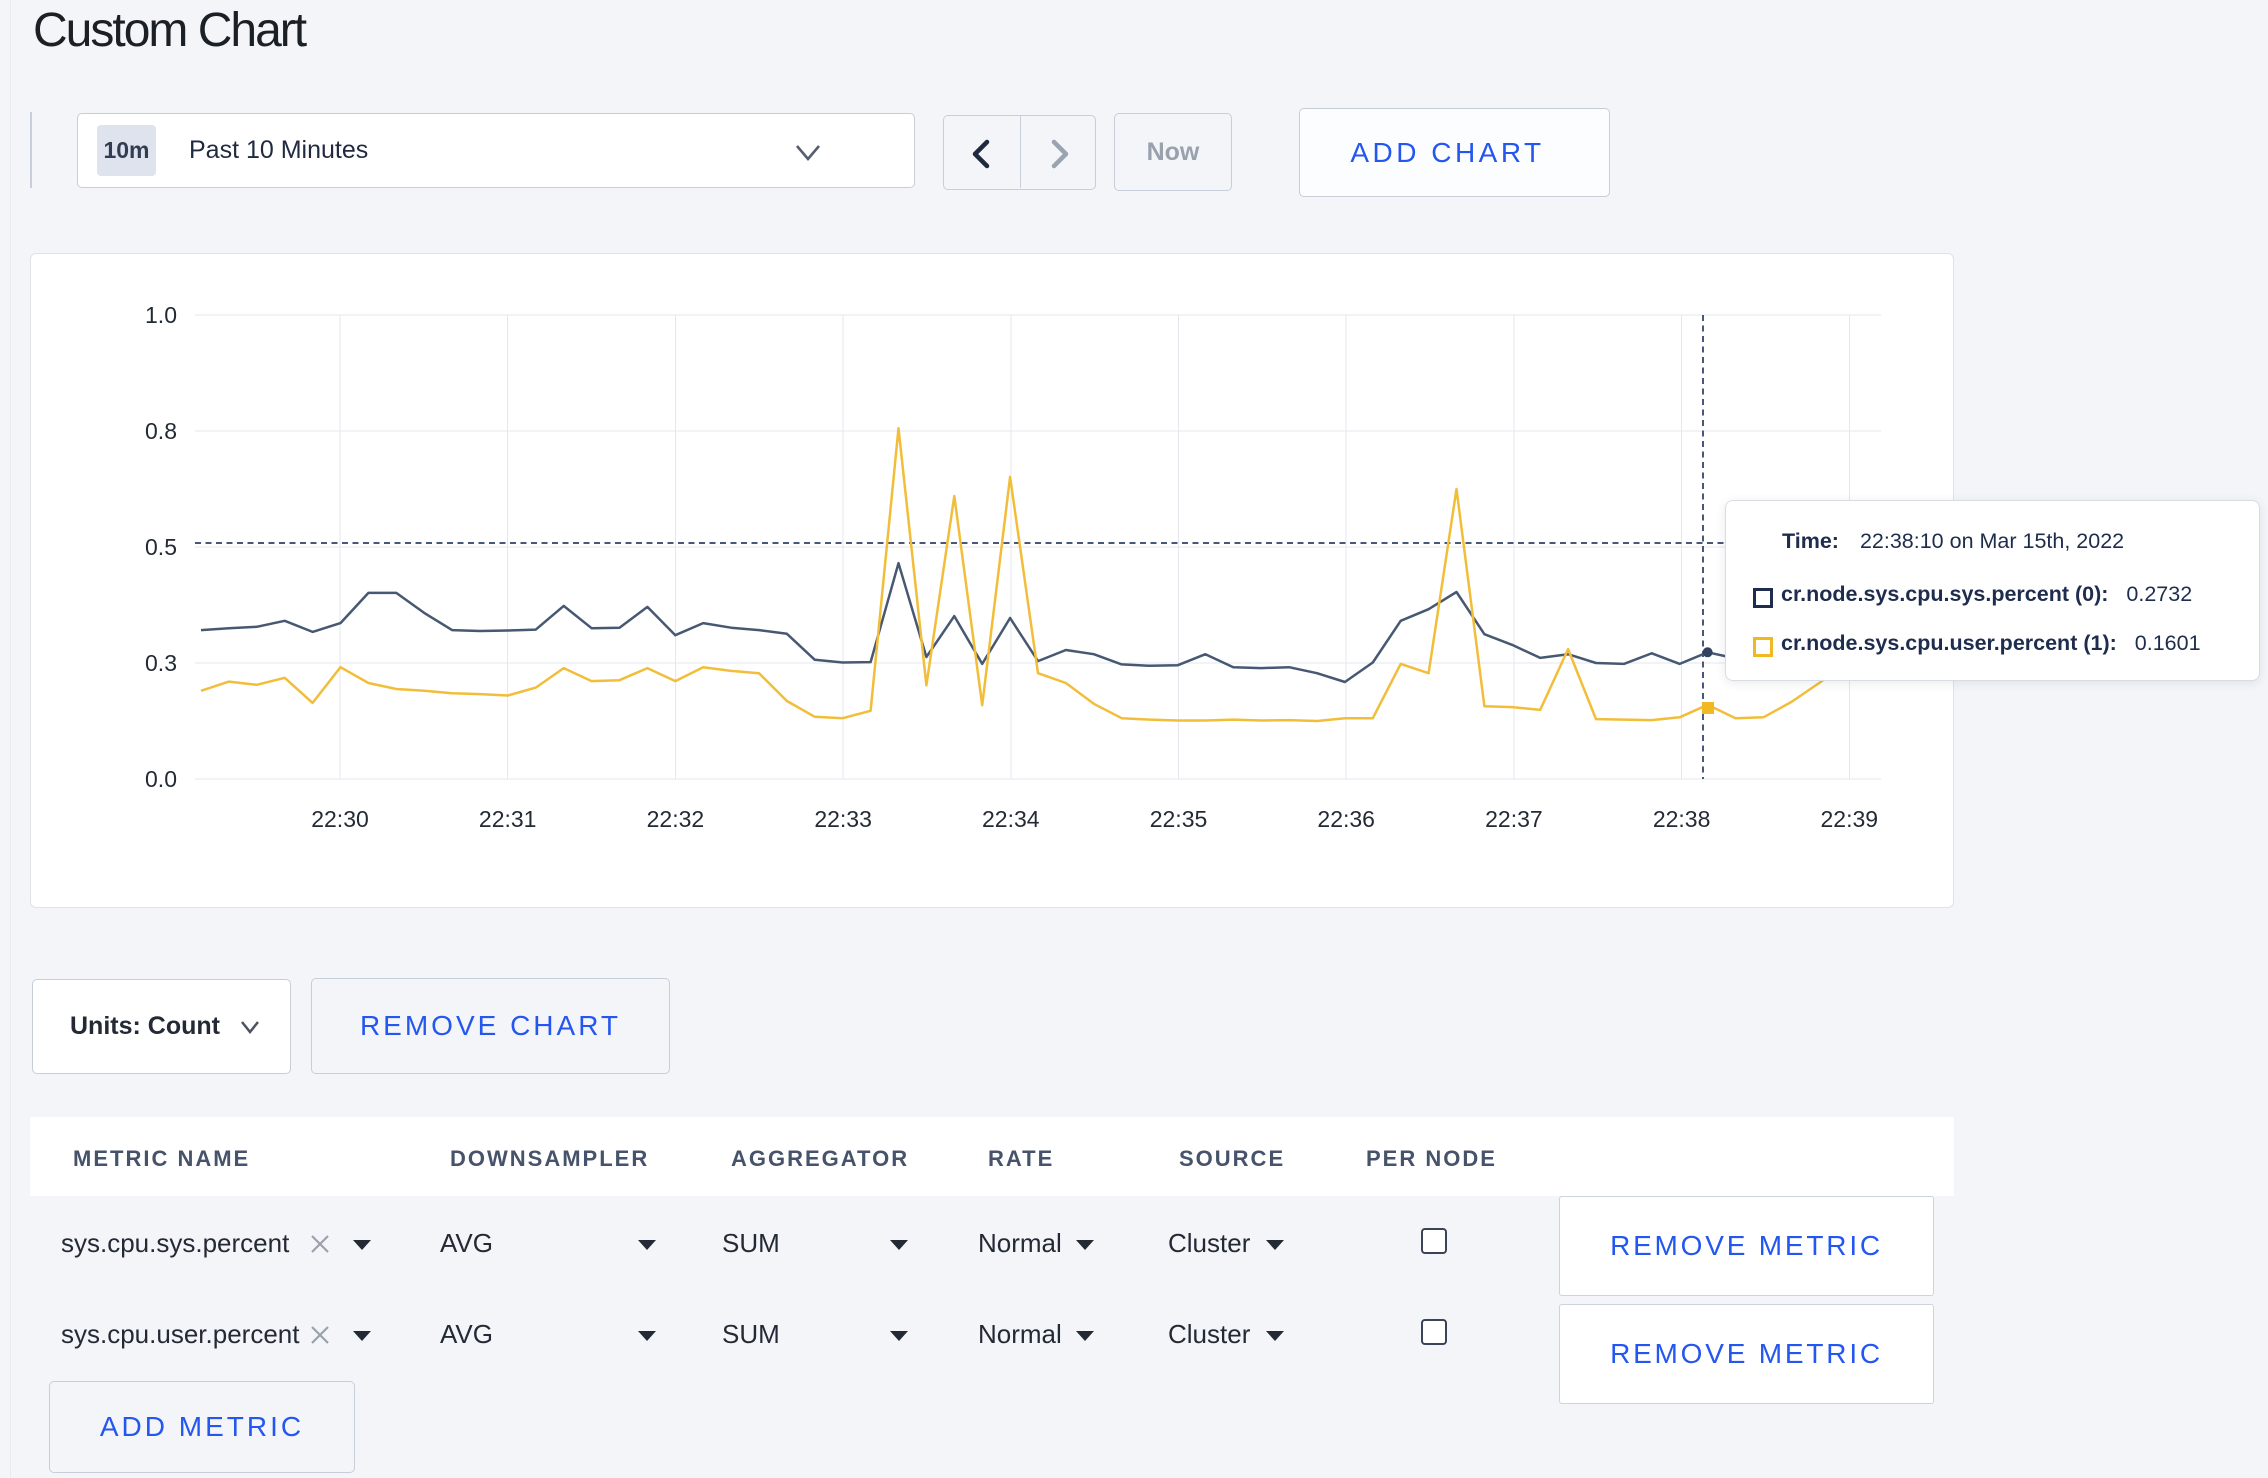 This screenshot has width=2268, height=1478. I want to click on svg-text: 22:39, so click(1850, 819).